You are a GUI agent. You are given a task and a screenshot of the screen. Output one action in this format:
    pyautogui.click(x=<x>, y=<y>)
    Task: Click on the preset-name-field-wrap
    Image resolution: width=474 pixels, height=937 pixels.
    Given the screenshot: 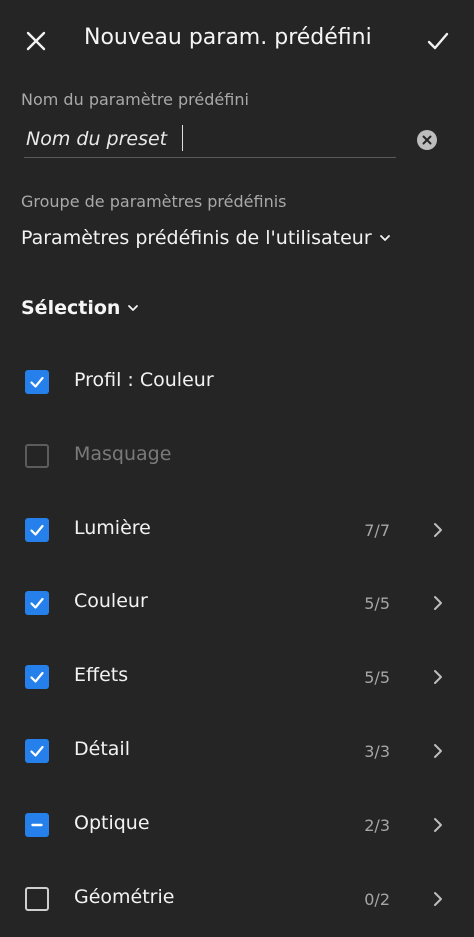 What is the action you would take?
    pyautogui.click(x=210, y=138)
    